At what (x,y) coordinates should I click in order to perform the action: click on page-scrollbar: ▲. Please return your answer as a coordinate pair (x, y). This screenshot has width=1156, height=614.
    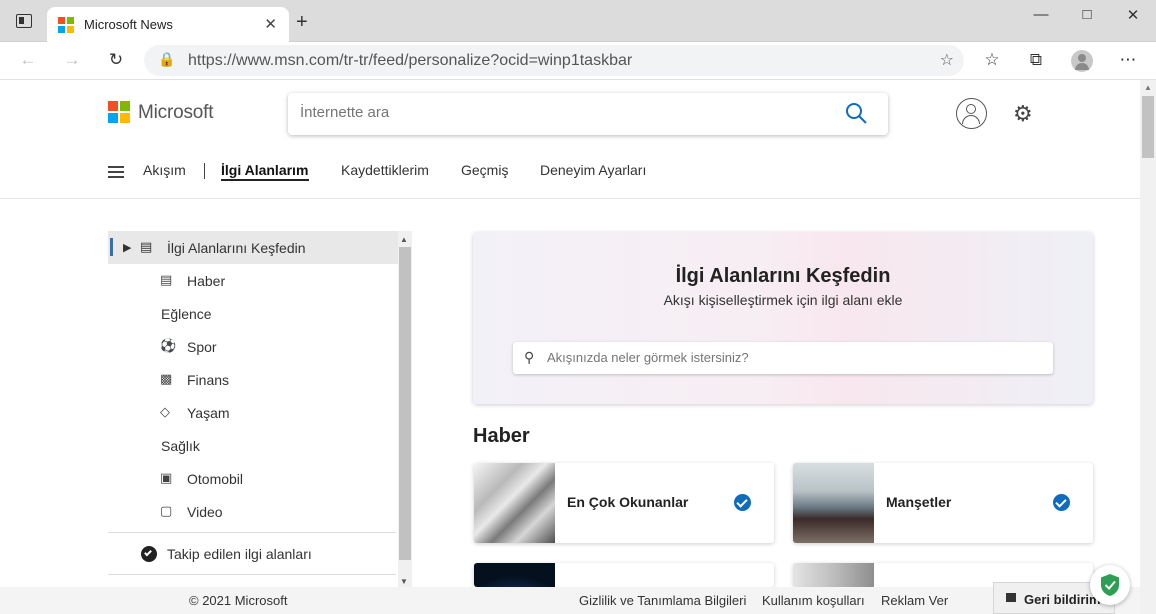
    Looking at the image, I should click on (1148, 347).